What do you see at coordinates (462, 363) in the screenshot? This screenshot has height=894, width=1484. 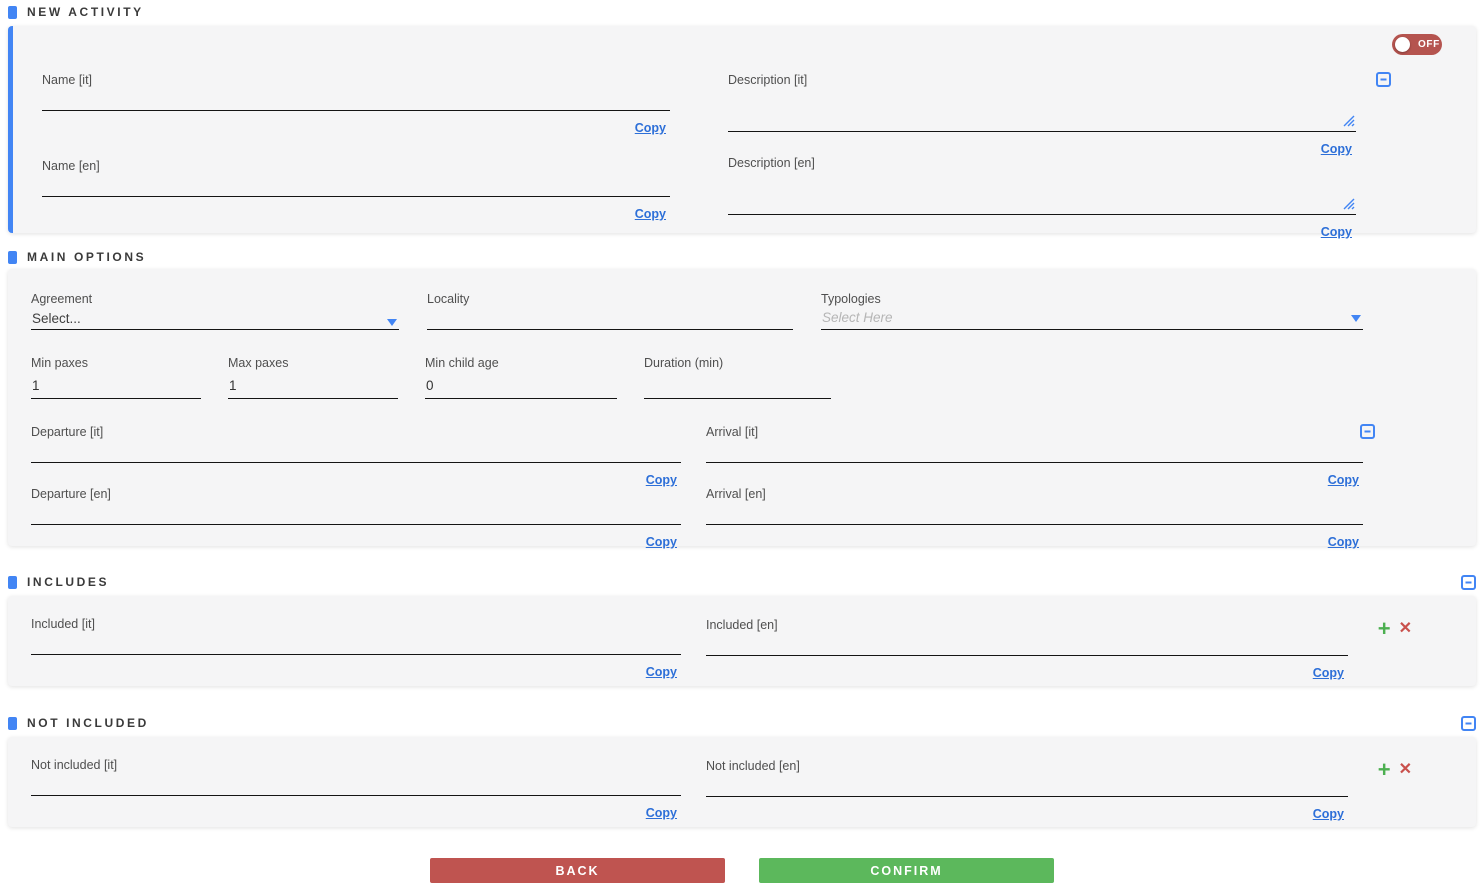 I see `min-child-age-label: Min child age` at bounding box center [462, 363].